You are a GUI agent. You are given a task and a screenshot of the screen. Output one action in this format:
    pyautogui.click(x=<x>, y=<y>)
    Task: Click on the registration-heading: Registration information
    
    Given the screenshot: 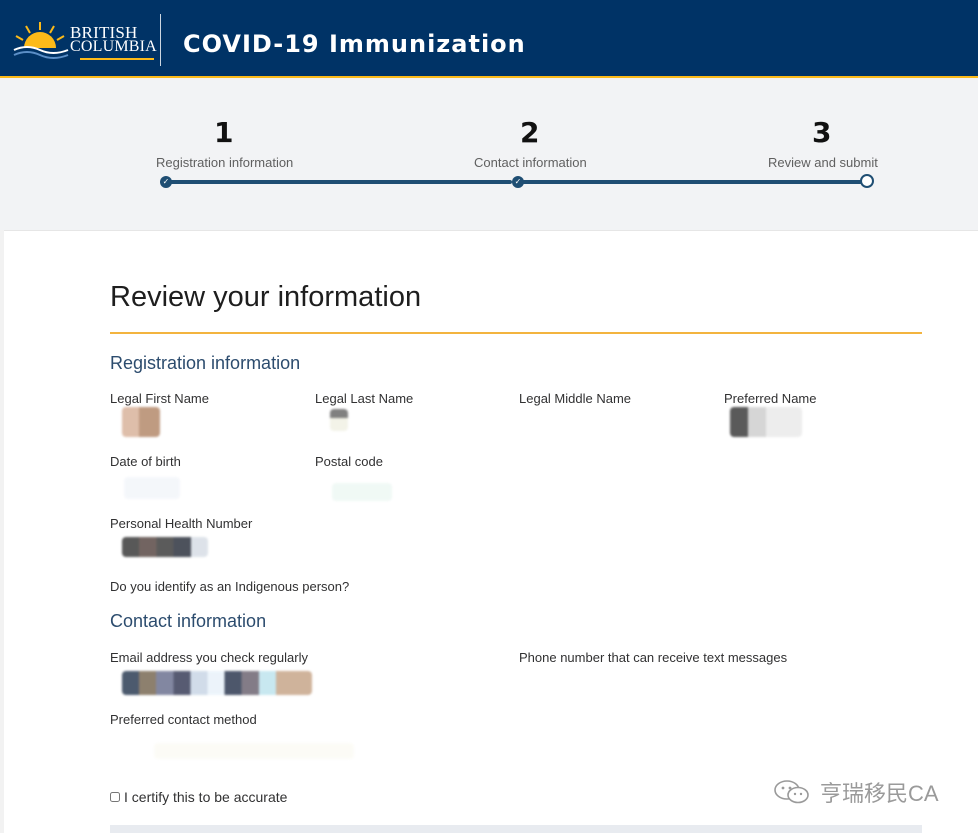 What is the action you would take?
    pyautogui.click(x=205, y=363)
    